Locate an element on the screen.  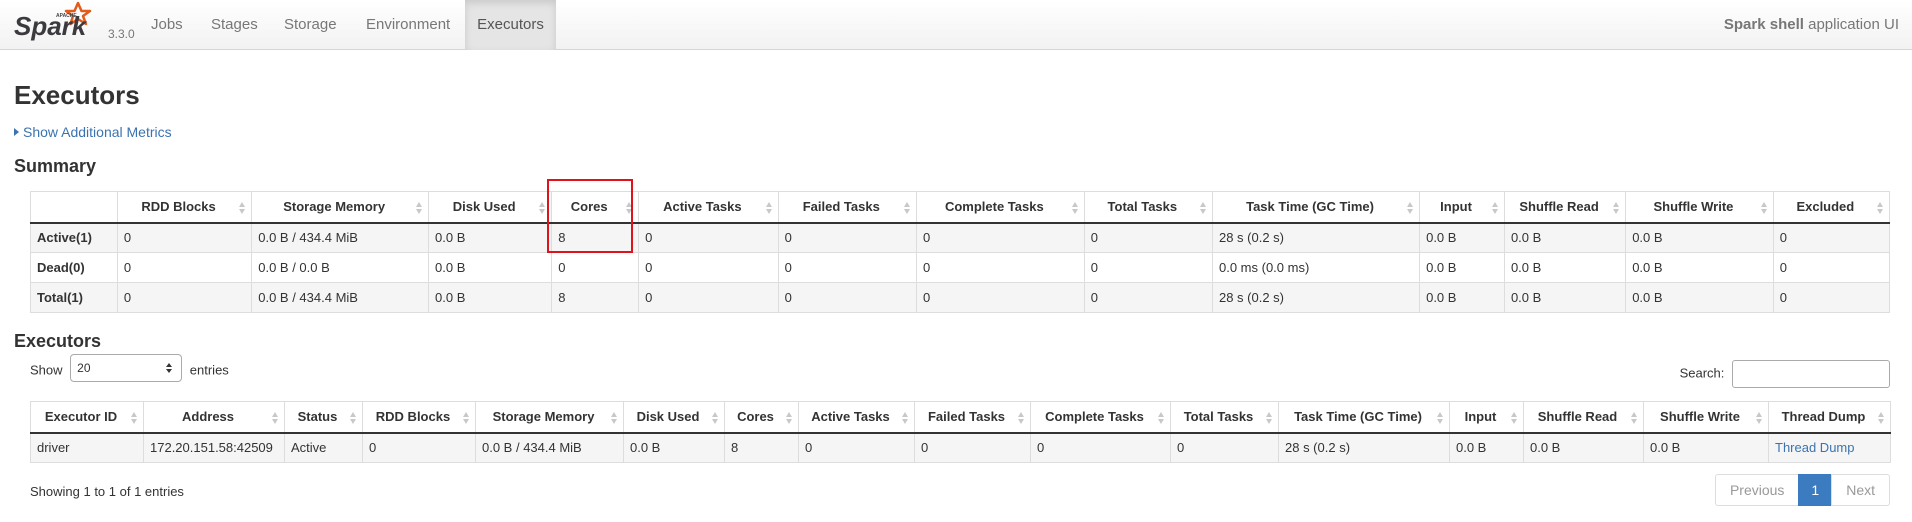
column-label: Complete Tasks is located at coordinates (994, 207).